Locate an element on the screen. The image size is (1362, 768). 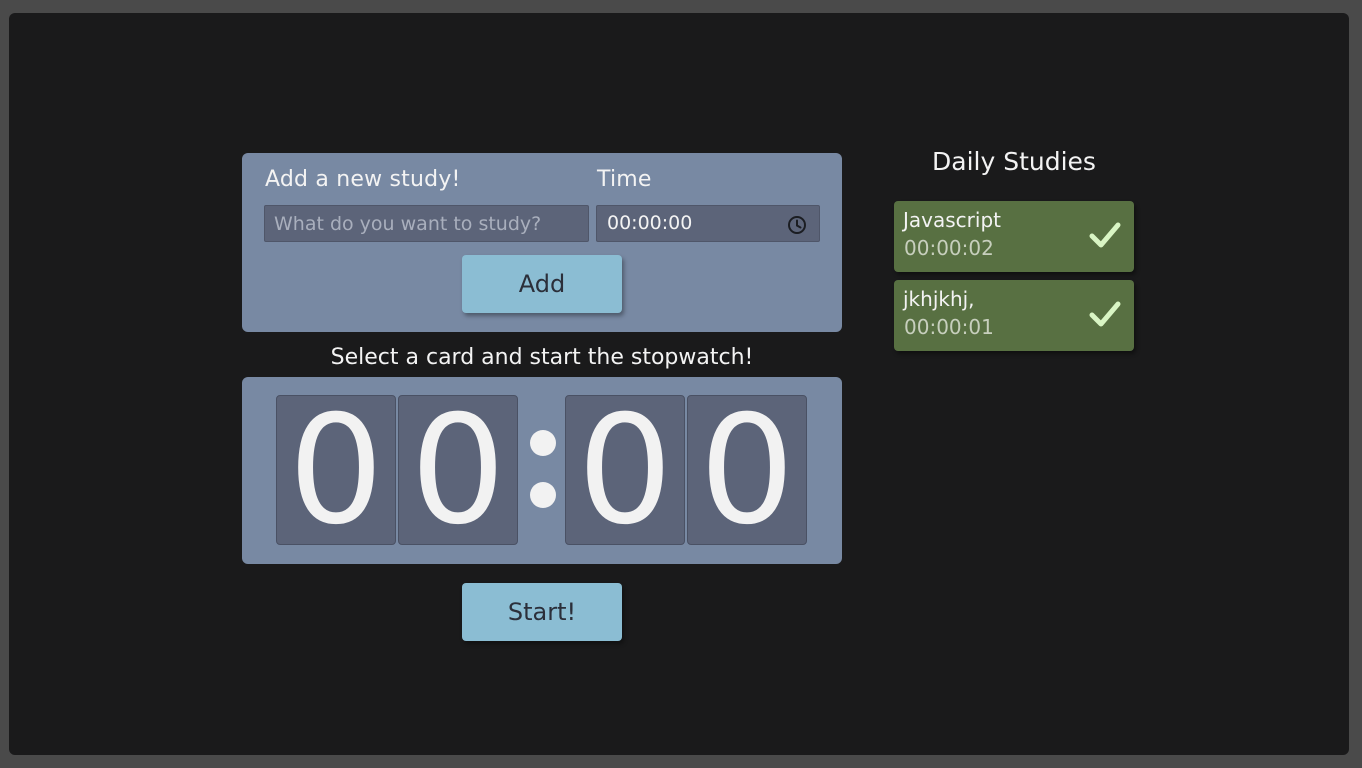
clock-icon is located at coordinates (797, 225).